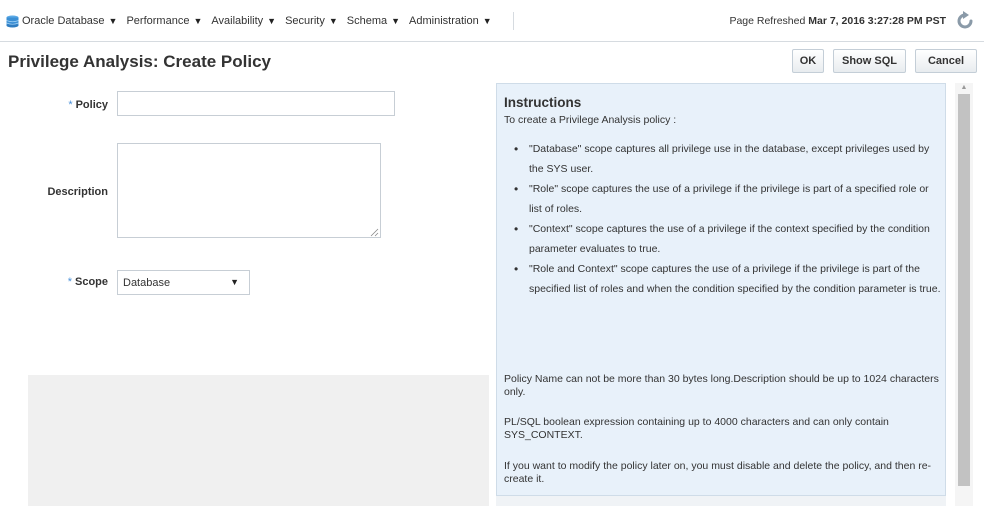 The image size is (984, 506). What do you see at coordinates (877, 21) in the screenshot?
I see `refresh-time: Mar 7, 2016 3:27:28 PM PST` at bounding box center [877, 21].